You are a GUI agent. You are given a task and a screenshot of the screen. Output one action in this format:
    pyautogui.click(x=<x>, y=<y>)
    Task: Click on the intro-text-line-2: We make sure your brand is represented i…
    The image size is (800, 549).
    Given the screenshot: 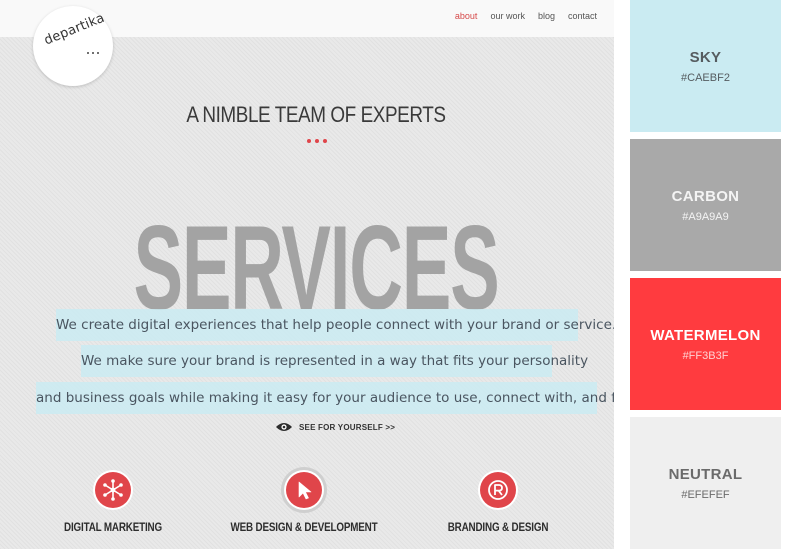 What is the action you would take?
    pyautogui.click(x=334, y=361)
    